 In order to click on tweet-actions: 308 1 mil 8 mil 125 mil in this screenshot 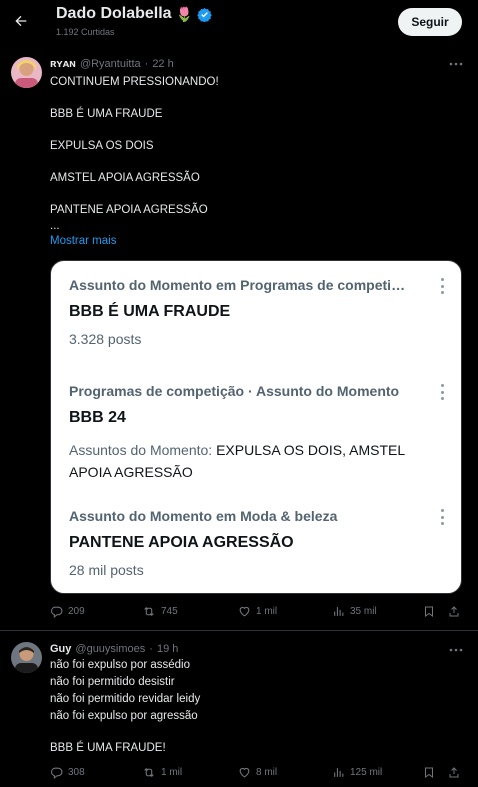, I will do `click(260, 774)`.